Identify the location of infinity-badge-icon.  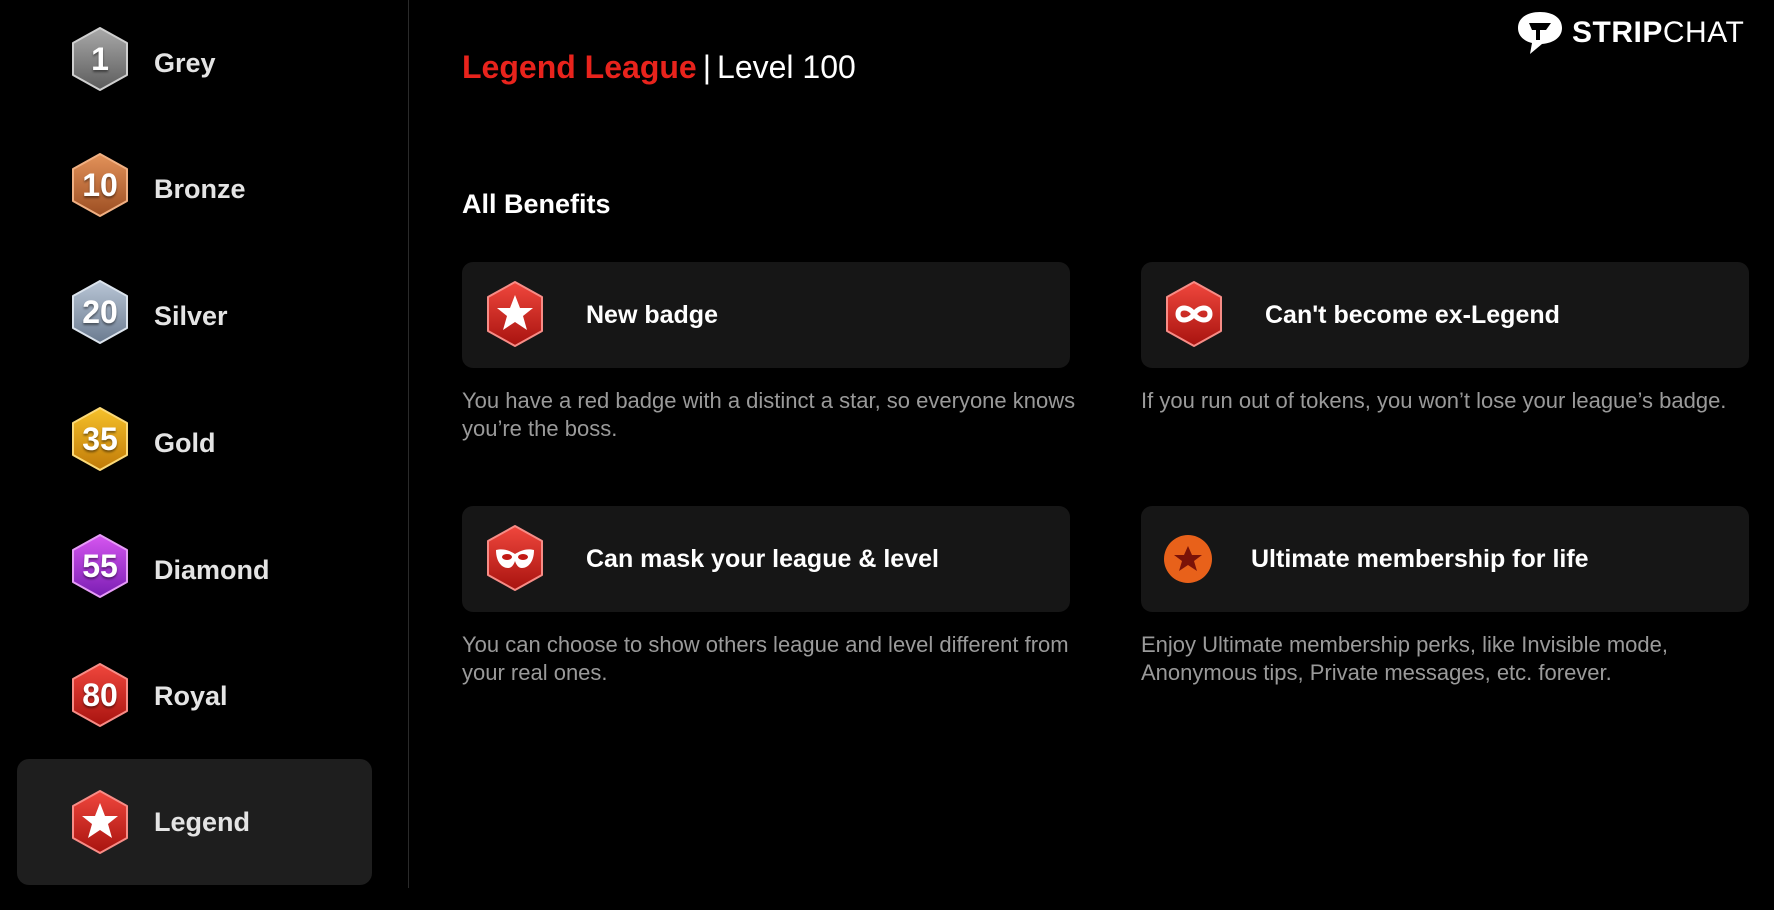
(1194, 314).